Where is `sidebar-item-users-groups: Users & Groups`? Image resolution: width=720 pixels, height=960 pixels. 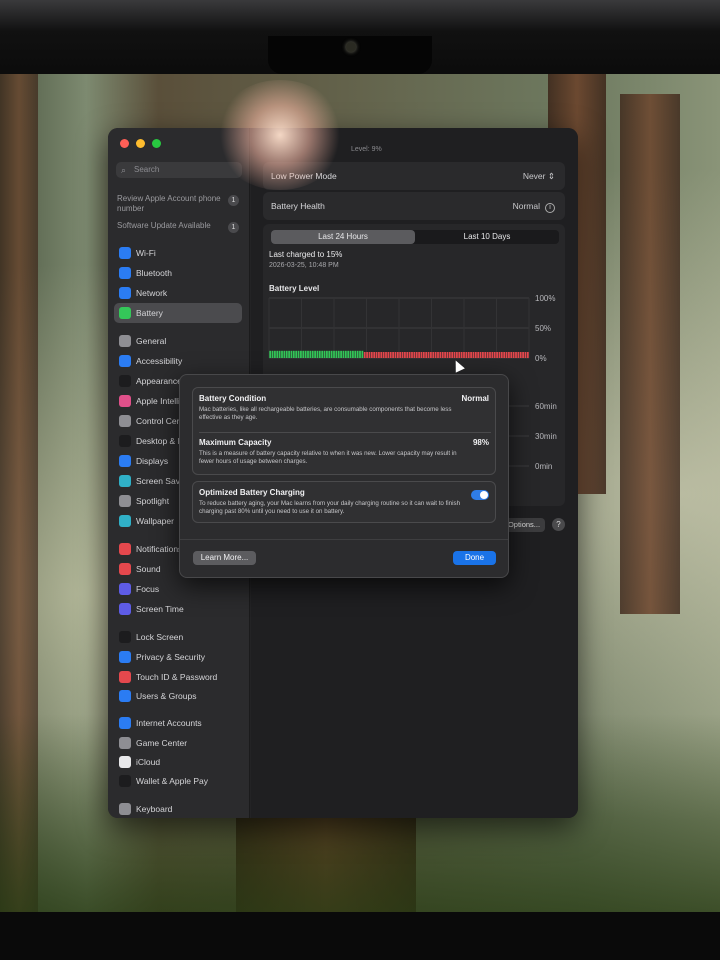
sidebar-item-users-groups: Users & Groups is located at coordinates (178, 696).